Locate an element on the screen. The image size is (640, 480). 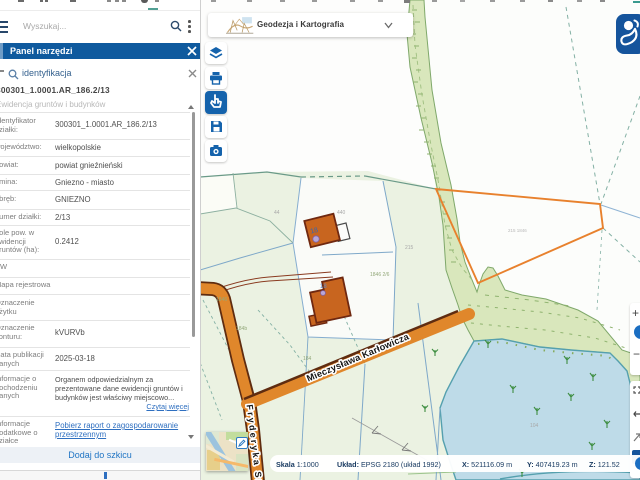
svg-text: 184 is located at coordinates (307, 359).